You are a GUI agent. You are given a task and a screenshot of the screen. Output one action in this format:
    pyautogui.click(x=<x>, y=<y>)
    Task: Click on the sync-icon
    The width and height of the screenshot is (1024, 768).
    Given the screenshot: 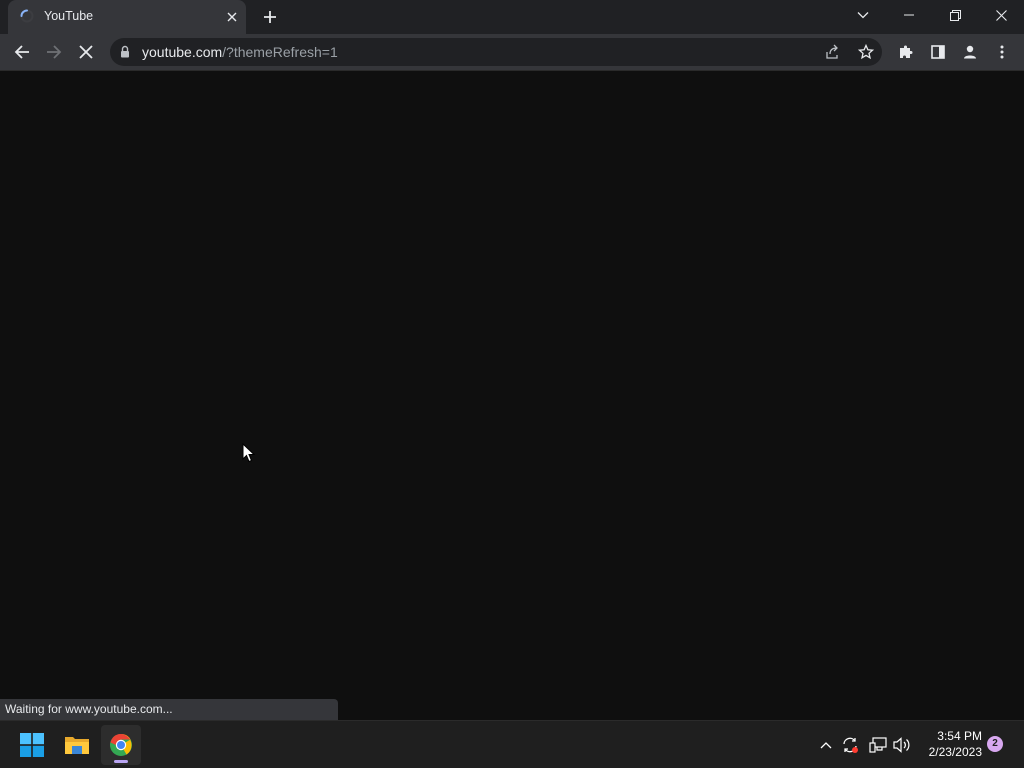 What is the action you would take?
    pyautogui.click(x=850, y=745)
    